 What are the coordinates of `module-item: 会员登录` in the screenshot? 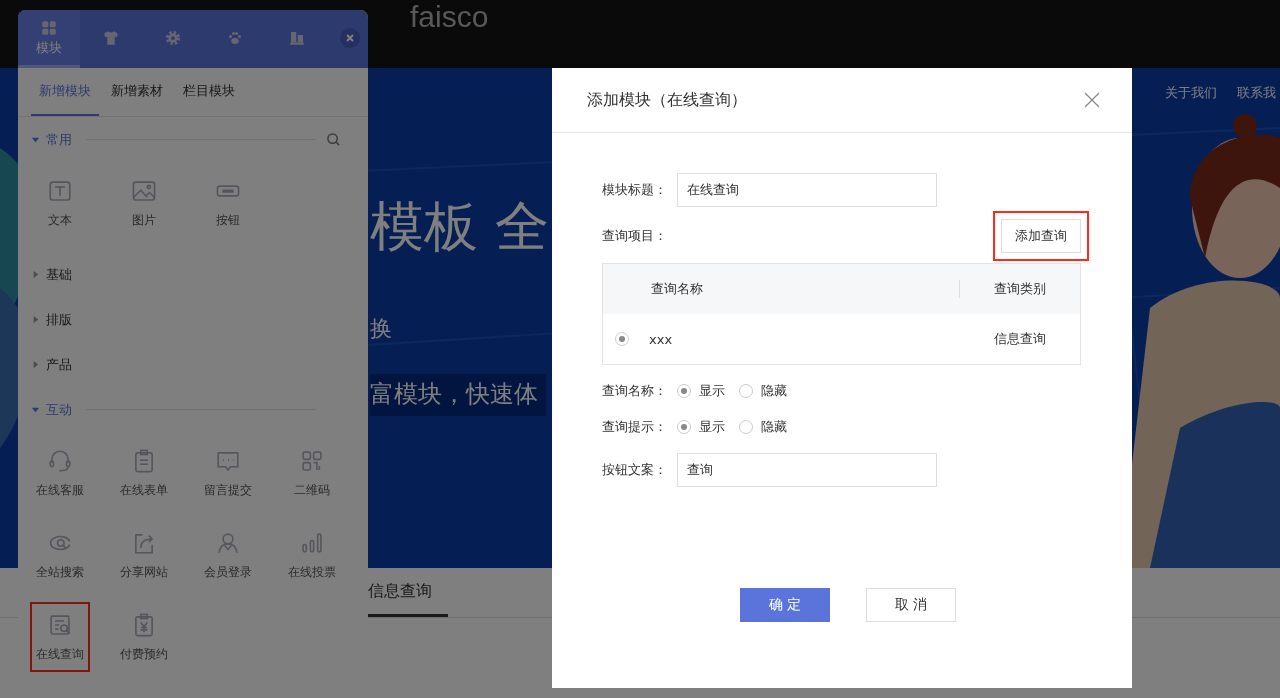 It's located at (228, 555).